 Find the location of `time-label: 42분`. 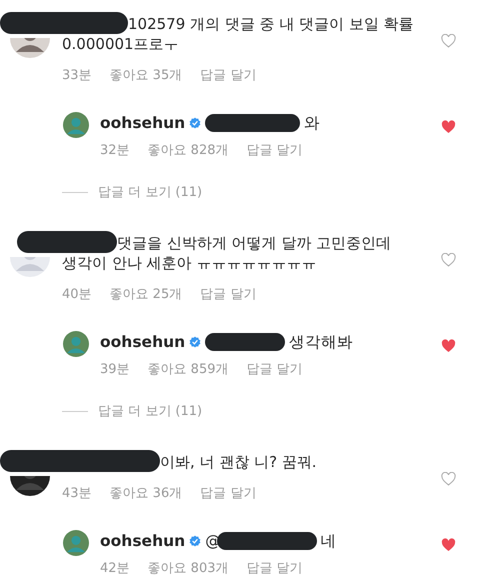

time-label: 42분 is located at coordinates (115, 568).